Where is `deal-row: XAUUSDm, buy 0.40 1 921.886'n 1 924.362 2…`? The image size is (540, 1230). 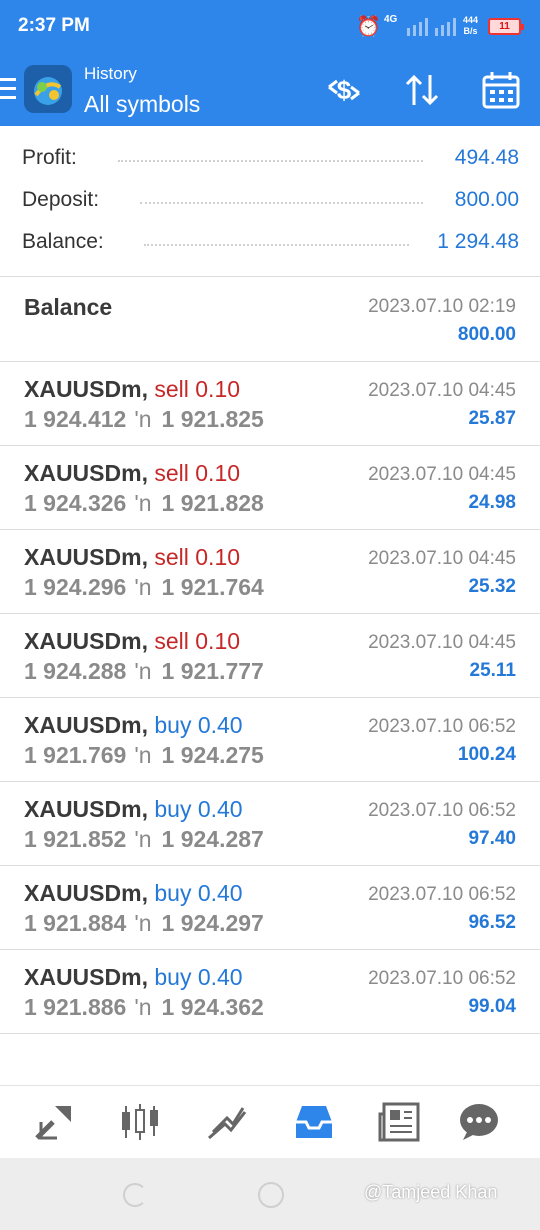
deal-row: XAUUSDm, buy 0.40 1 921.886'n 1 924.362 2… is located at coordinates (270, 992).